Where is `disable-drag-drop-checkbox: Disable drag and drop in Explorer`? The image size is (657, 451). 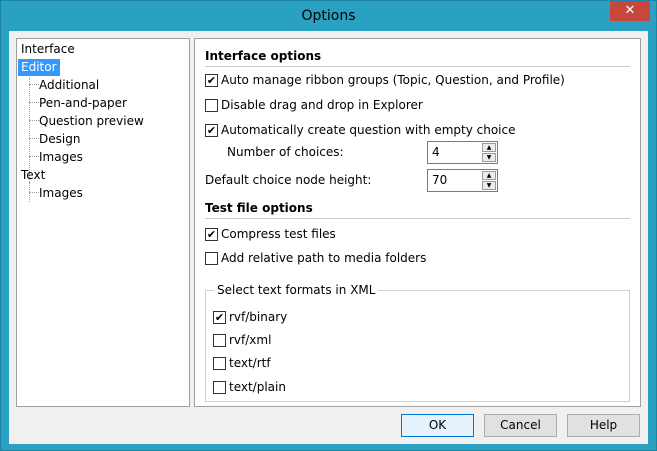 disable-drag-drop-checkbox: Disable drag and drop in Explorer is located at coordinates (314, 105).